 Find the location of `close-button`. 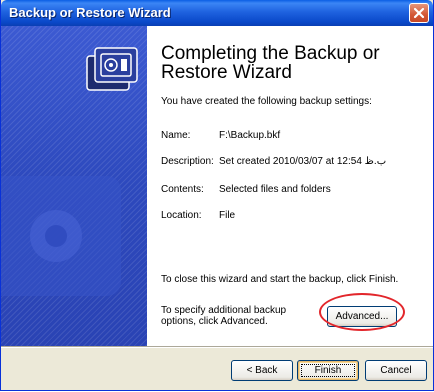

close-button is located at coordinates (419, 13).